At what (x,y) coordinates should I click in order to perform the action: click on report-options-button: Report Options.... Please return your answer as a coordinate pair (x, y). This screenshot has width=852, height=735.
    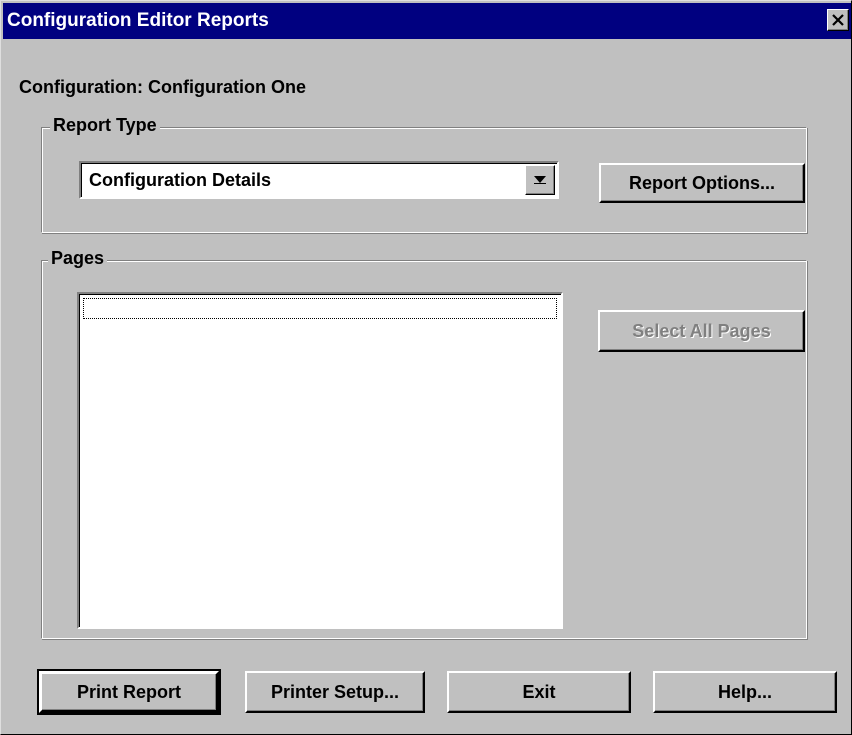
    Looking at the image, I should click on (702, 183).